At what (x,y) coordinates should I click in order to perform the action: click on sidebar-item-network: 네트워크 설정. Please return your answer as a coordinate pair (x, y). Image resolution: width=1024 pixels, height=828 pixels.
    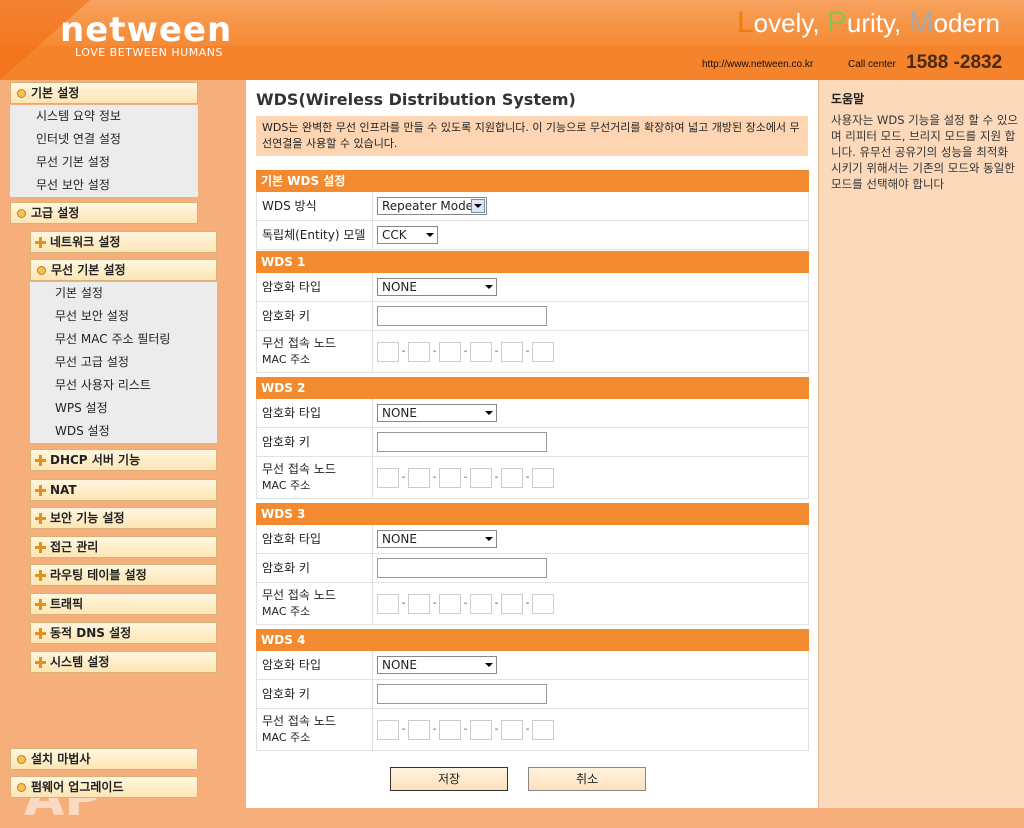
    Looking at the image, I should click on (123, 242).